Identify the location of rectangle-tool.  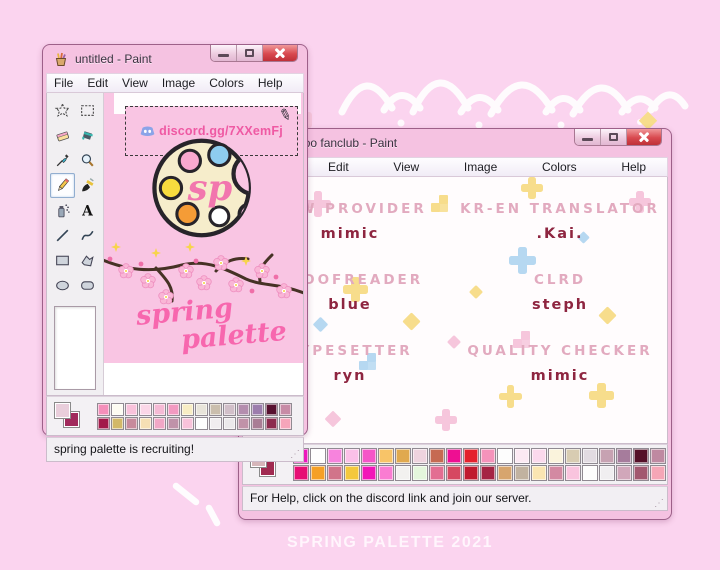
(62, 260).